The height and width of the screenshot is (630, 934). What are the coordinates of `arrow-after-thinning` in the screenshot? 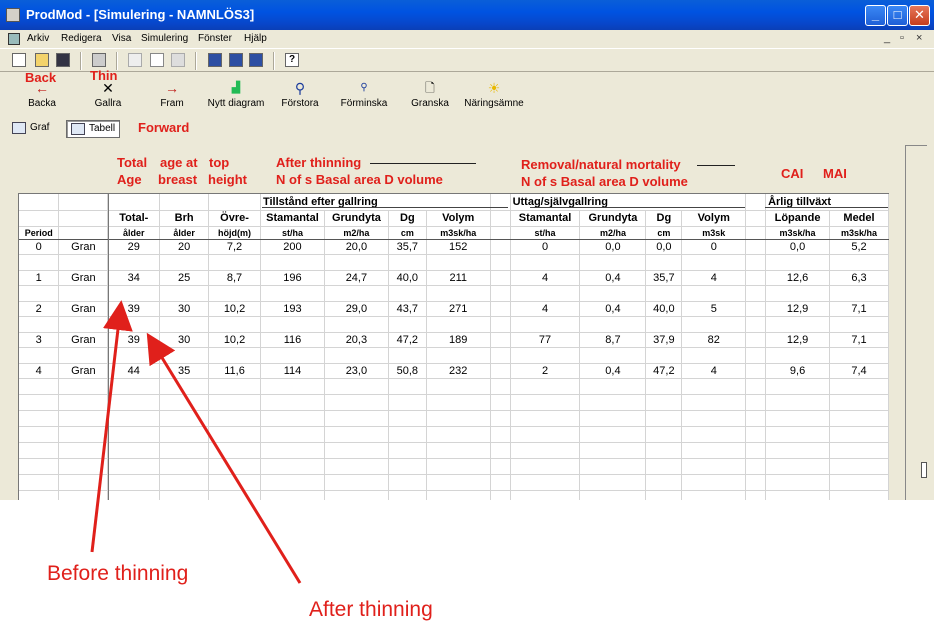 It's located at (224, 458).